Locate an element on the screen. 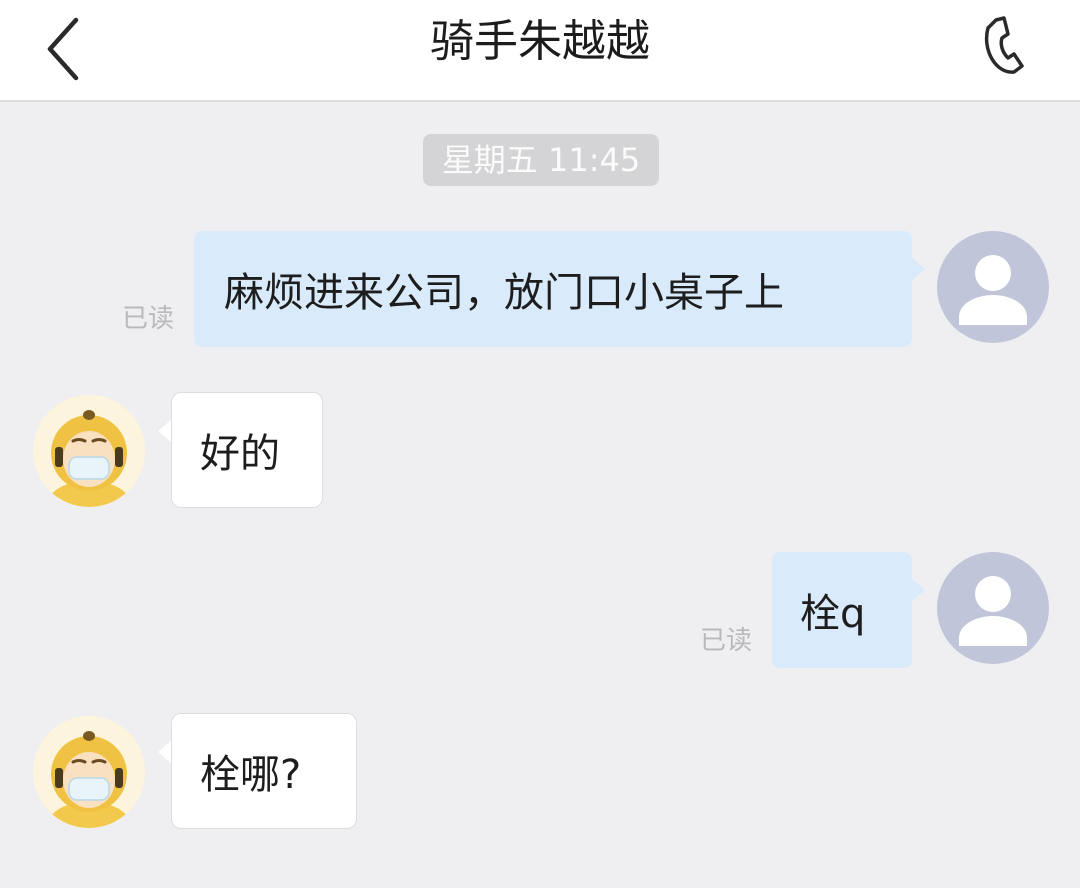 The width and height of the screenshot is (1080, 888). message-bubble-outgoing: 栓q is located at coordinates (842, 610).